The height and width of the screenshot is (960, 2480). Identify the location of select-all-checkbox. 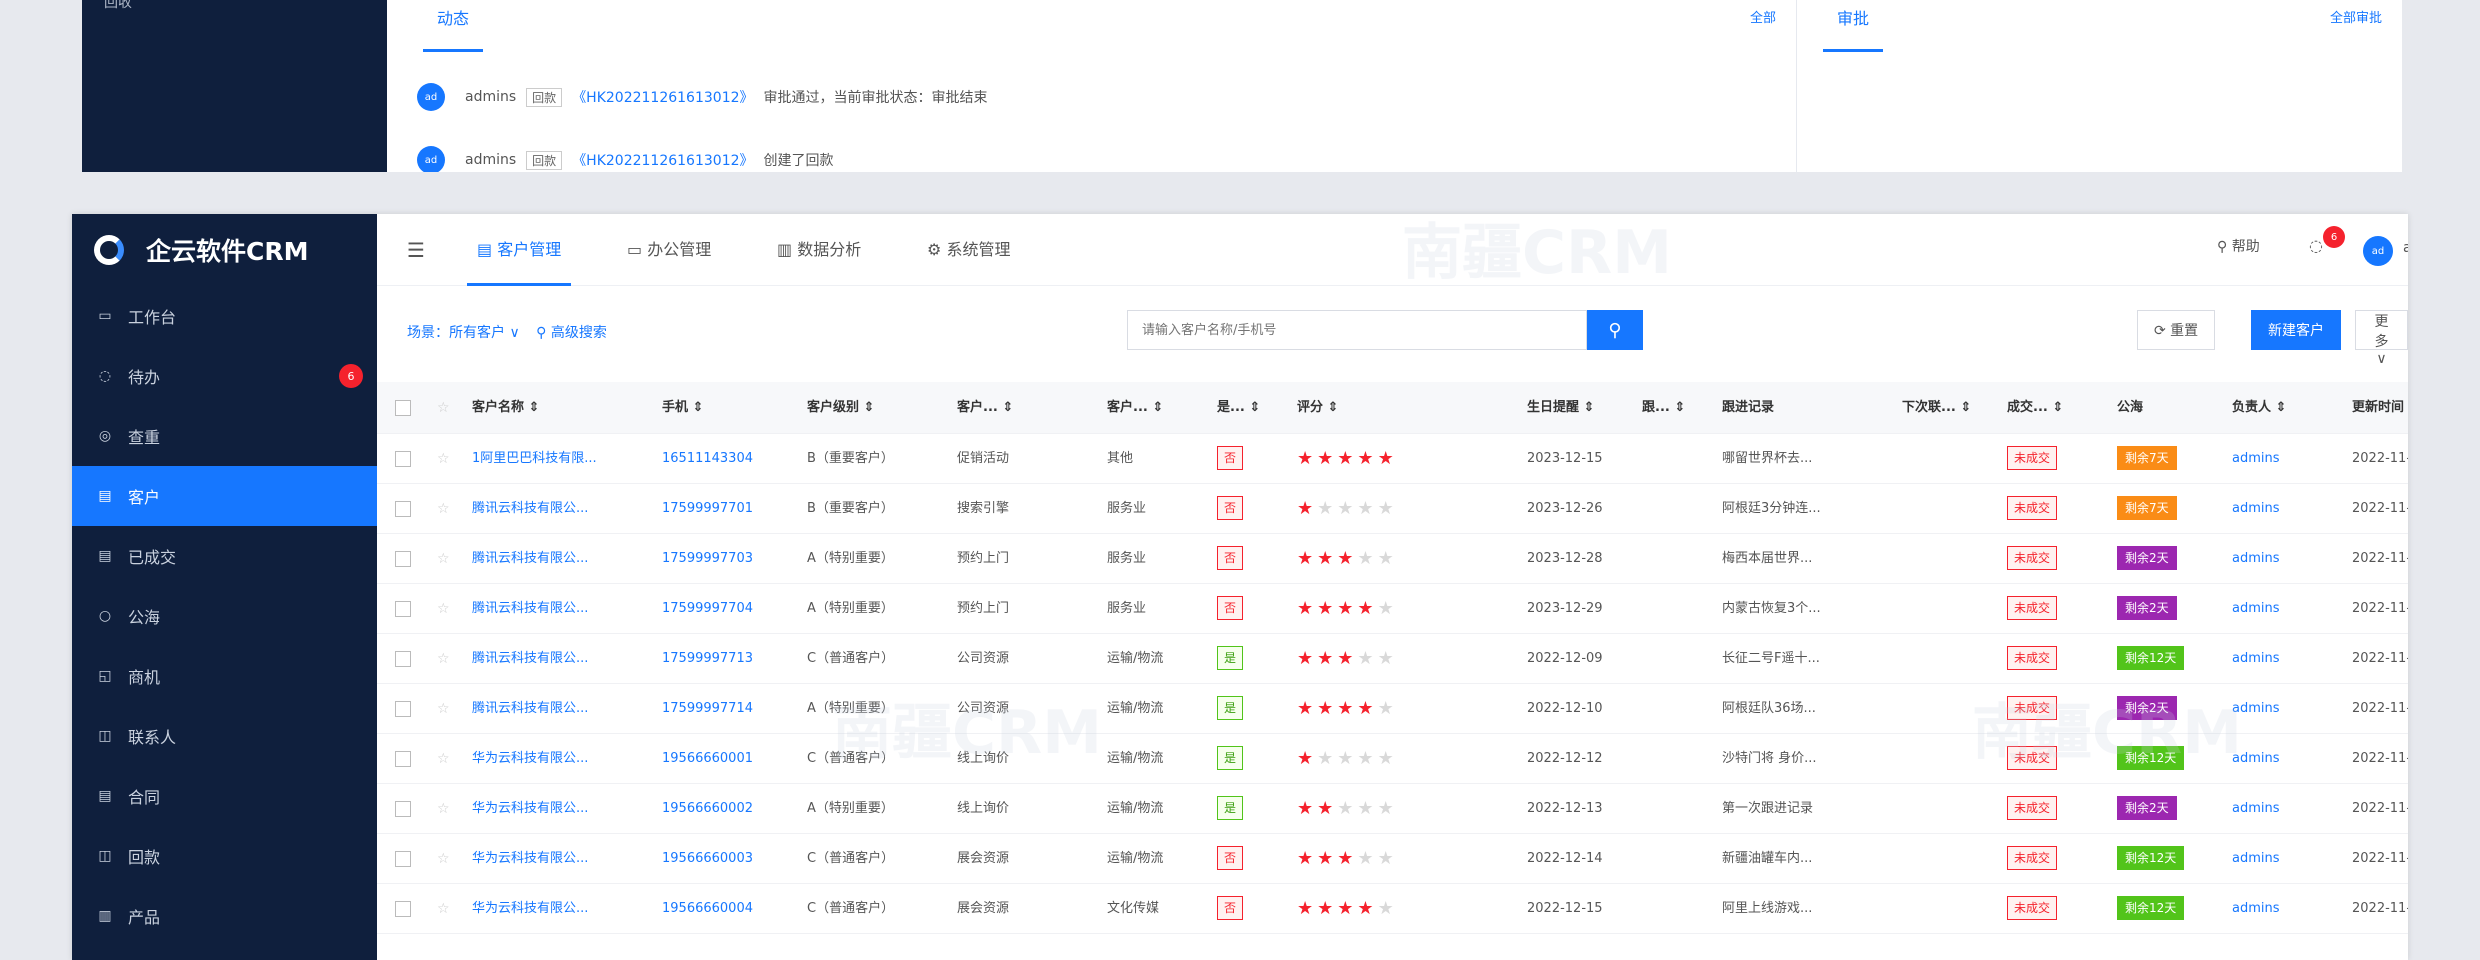
(403, 408).